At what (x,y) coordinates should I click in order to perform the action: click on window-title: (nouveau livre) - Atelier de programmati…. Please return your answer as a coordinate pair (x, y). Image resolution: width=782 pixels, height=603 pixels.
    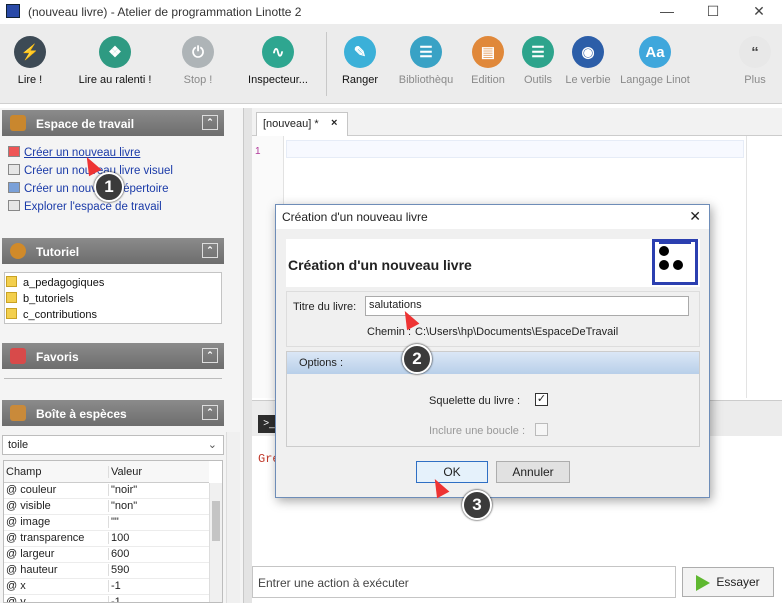
    Looking at the image, I should click on (165, 12).